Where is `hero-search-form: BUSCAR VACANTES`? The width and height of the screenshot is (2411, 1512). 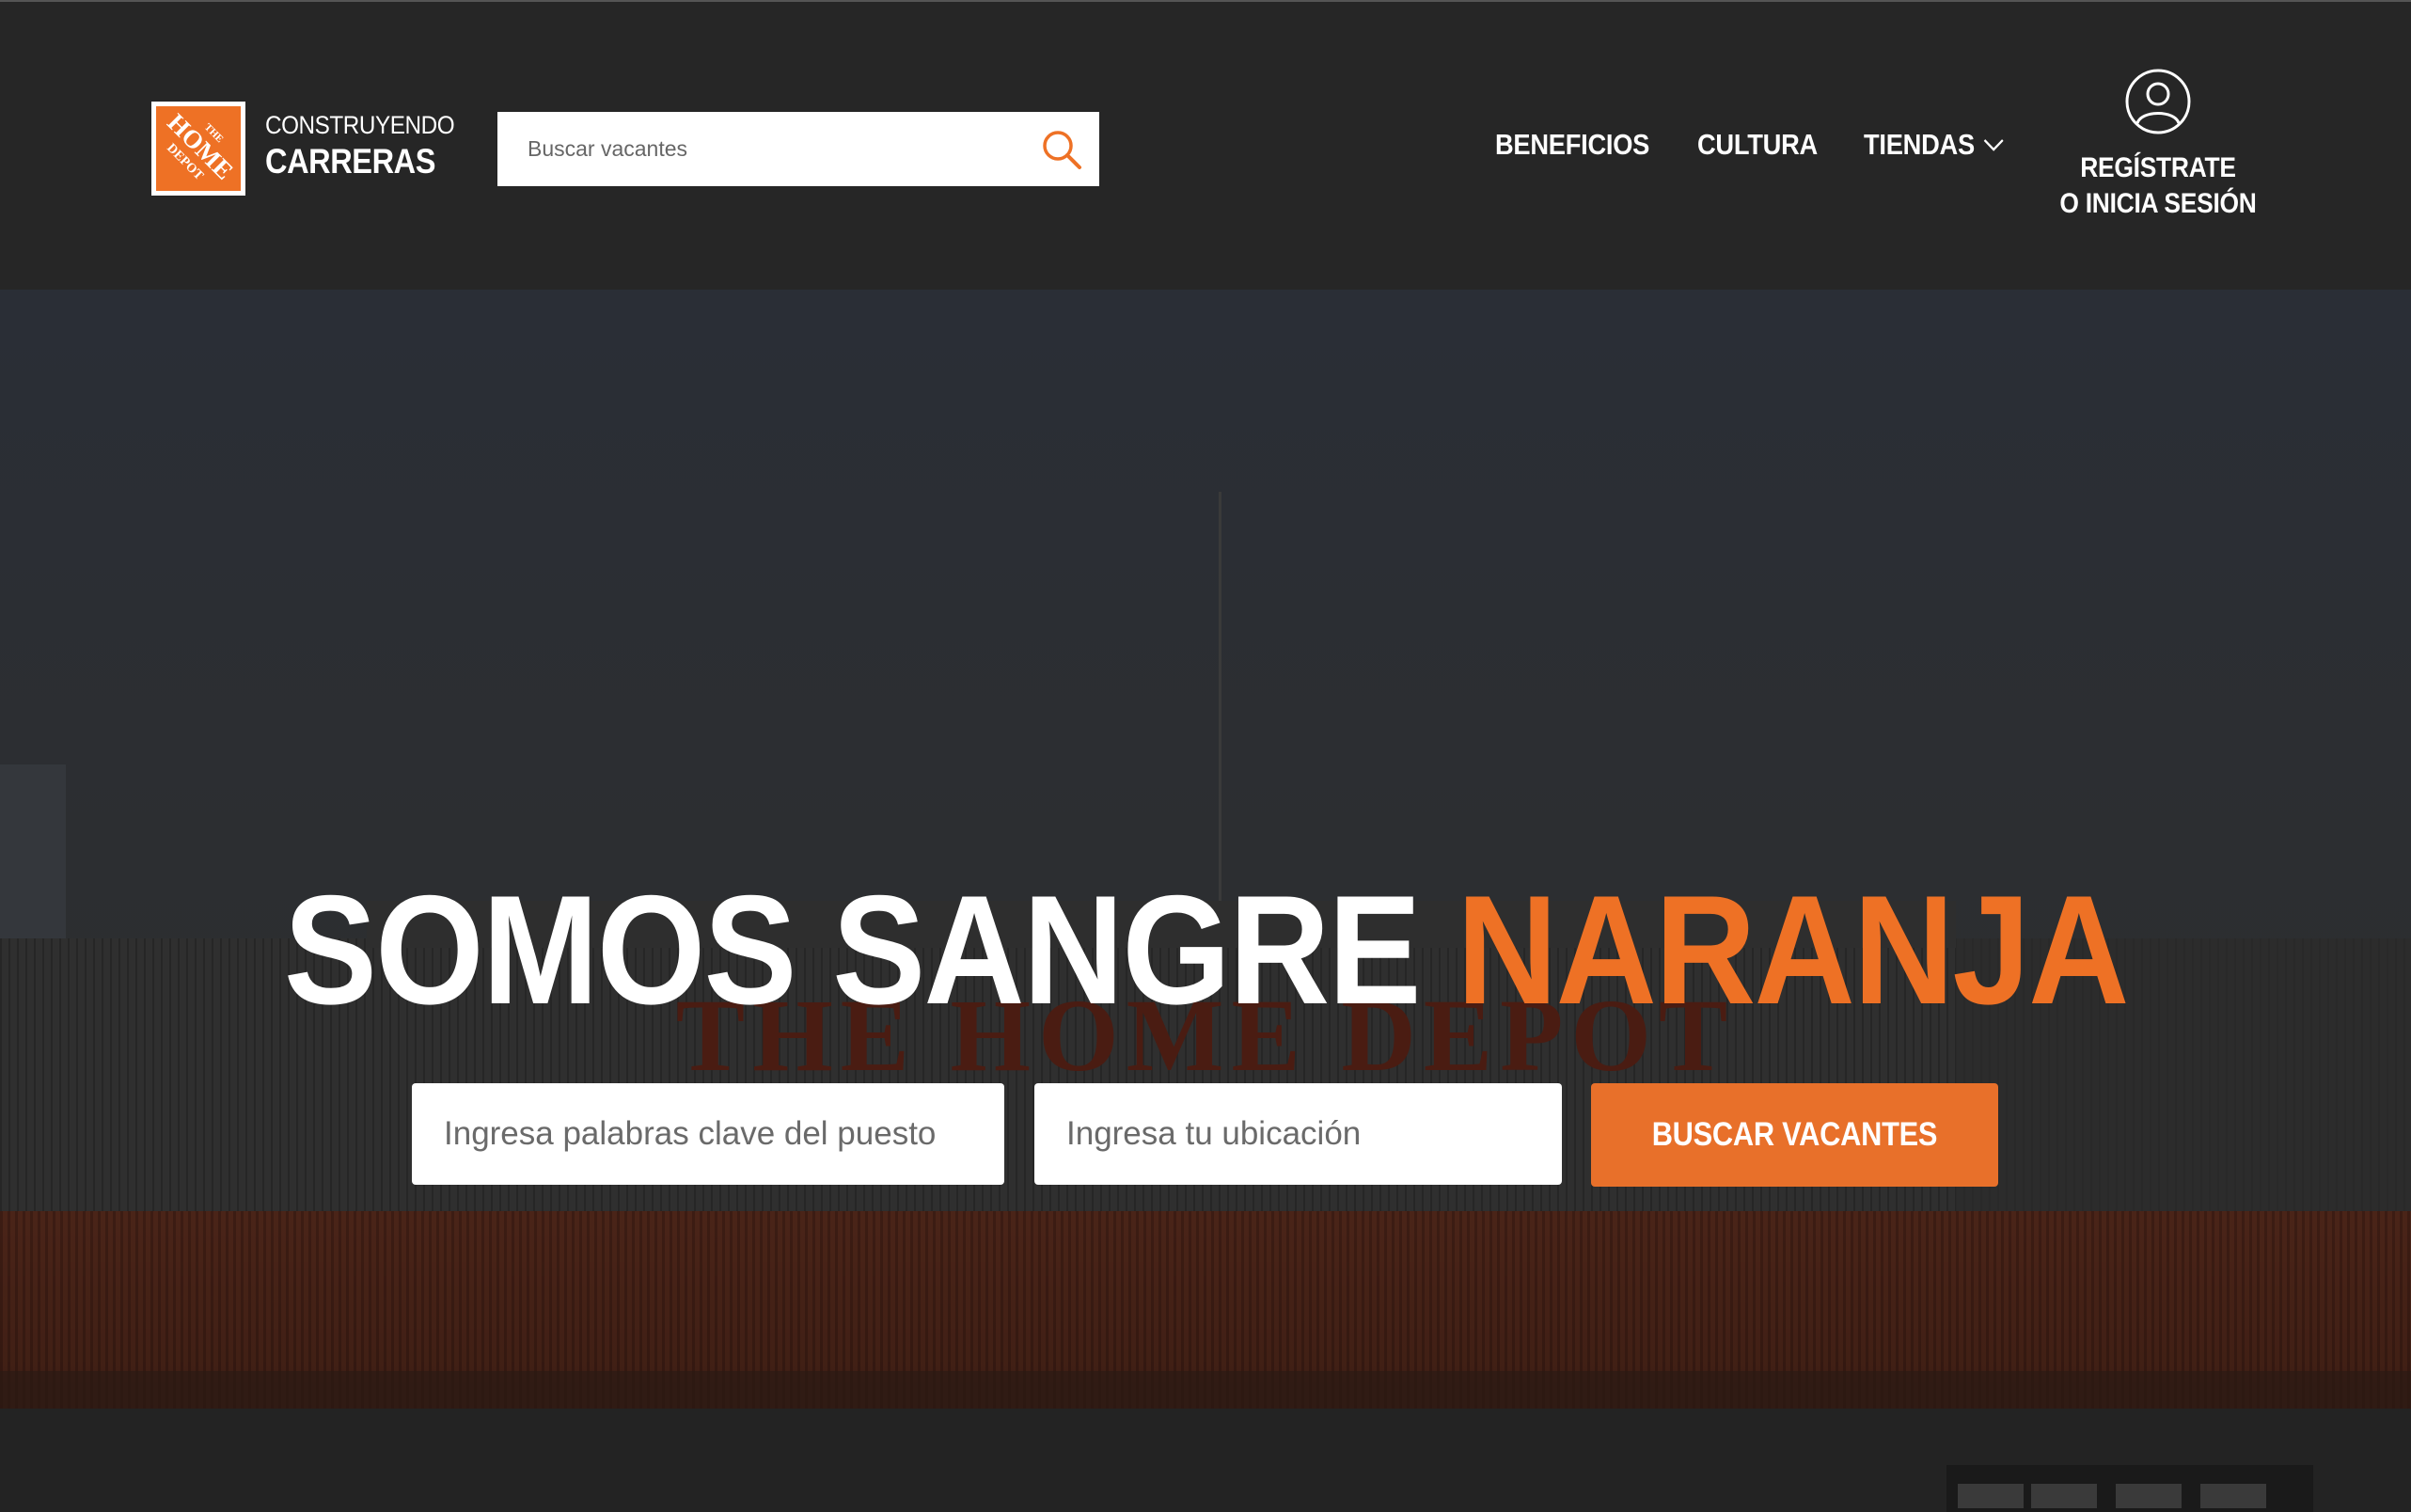
hero-search-form: BUSCAR VACANTES is located at coordinates (1205, 1135).